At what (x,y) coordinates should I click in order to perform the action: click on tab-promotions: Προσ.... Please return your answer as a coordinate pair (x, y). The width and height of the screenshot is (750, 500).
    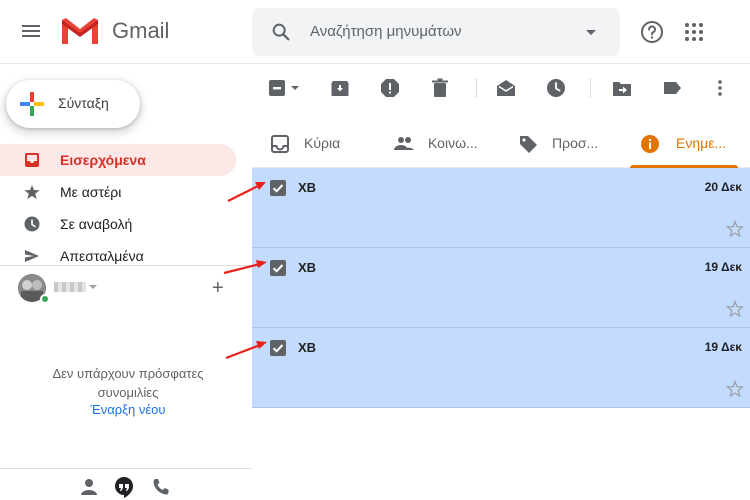
    Looking at the image, I should click on (562, 144).